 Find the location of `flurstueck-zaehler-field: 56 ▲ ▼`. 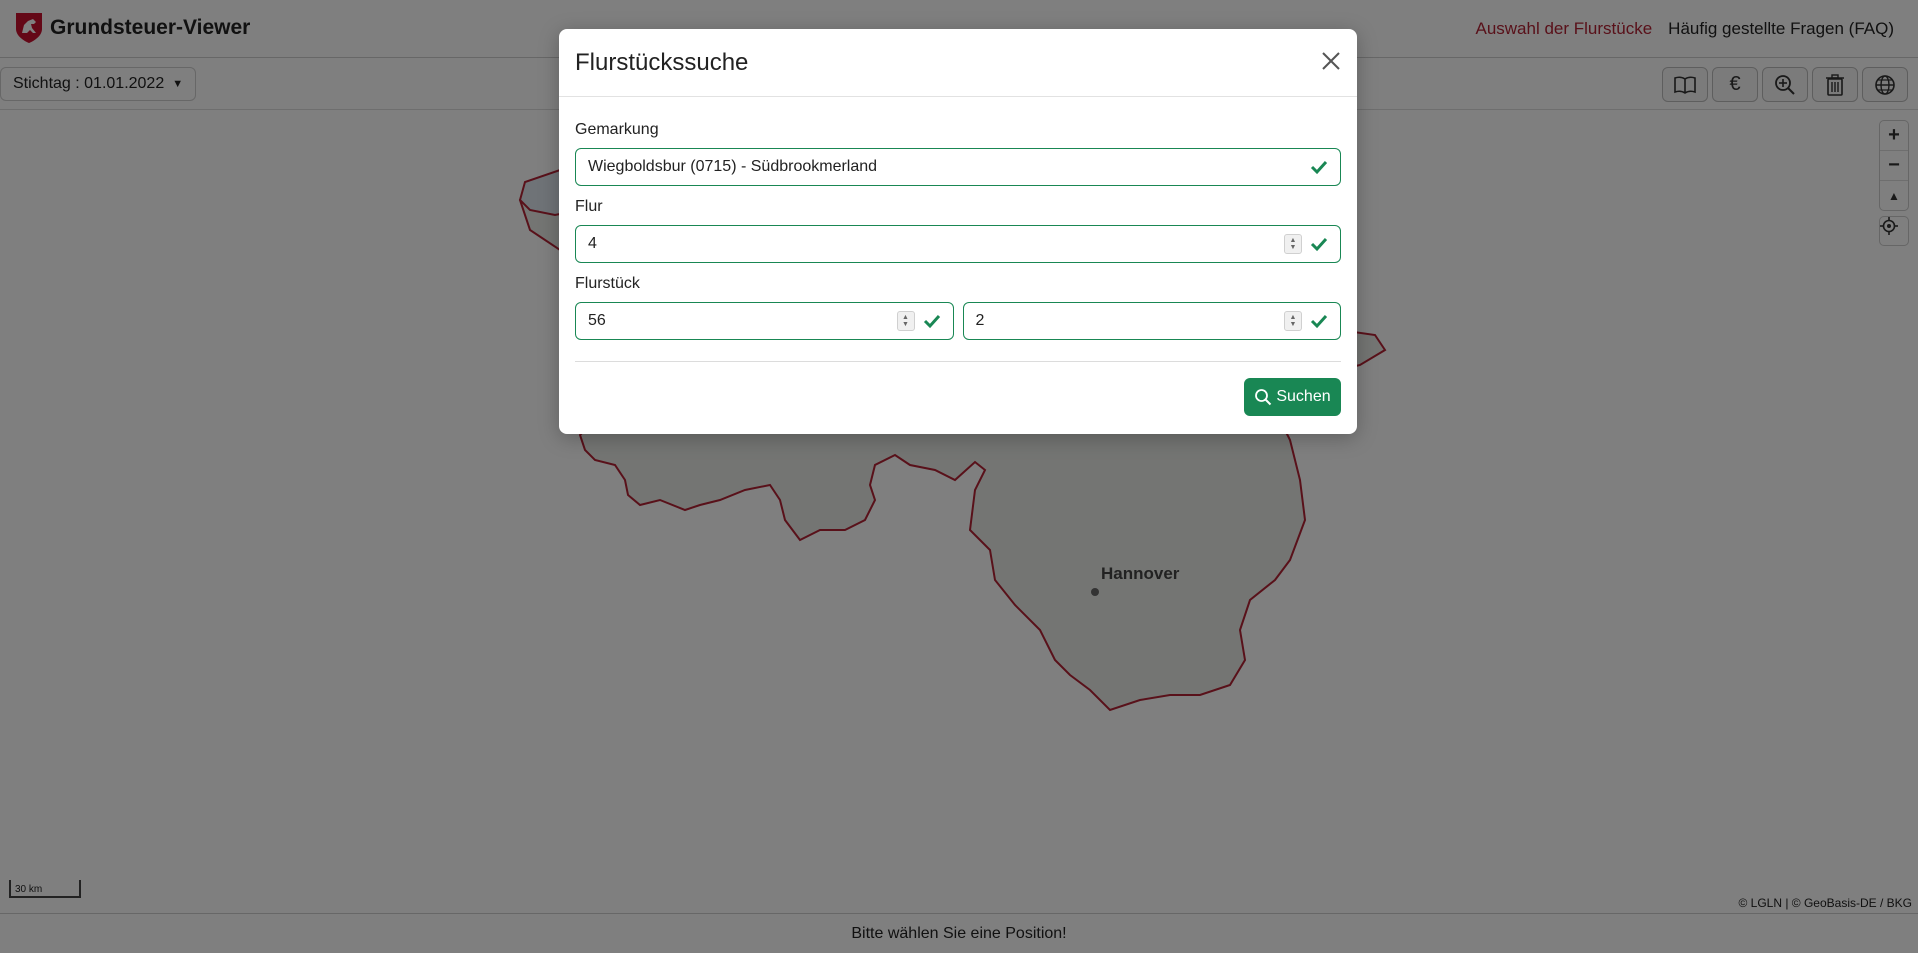

flurstueck-zaehler-field: 56 ▲ ▼ is located at coordinates (764, 321).